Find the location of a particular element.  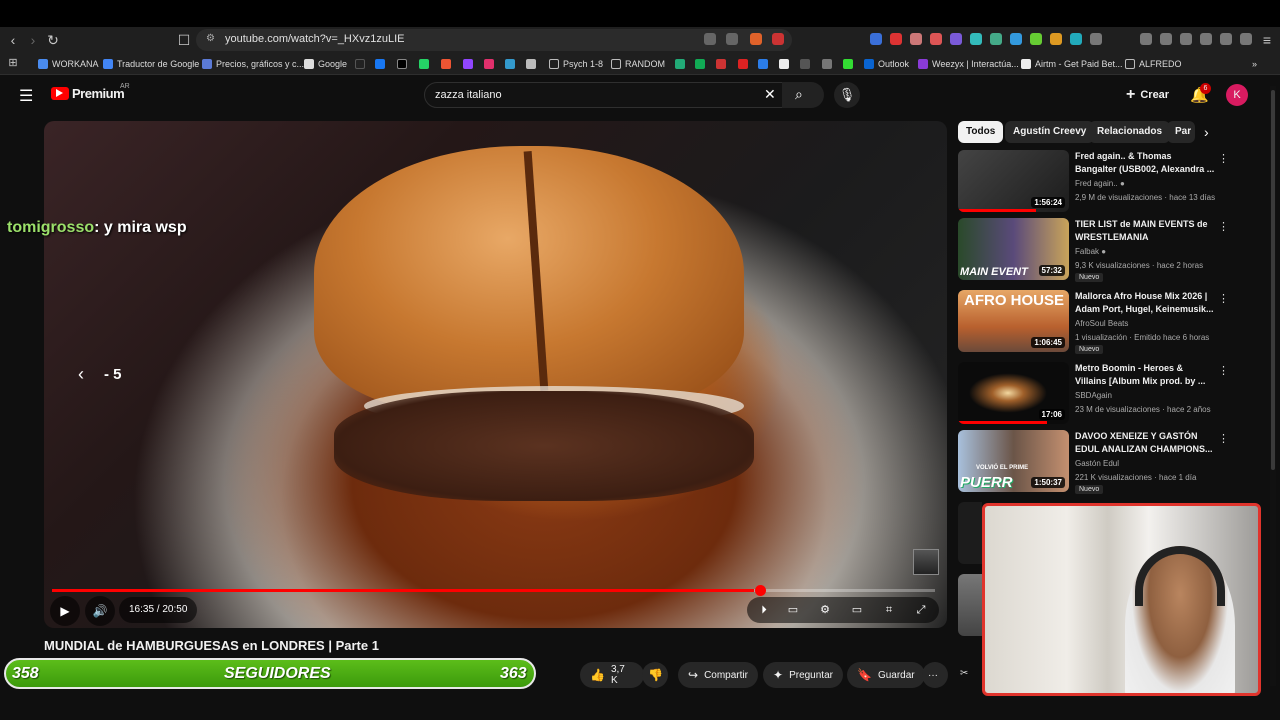

volume-button: 🔊 is located at coordinates (100, 611).